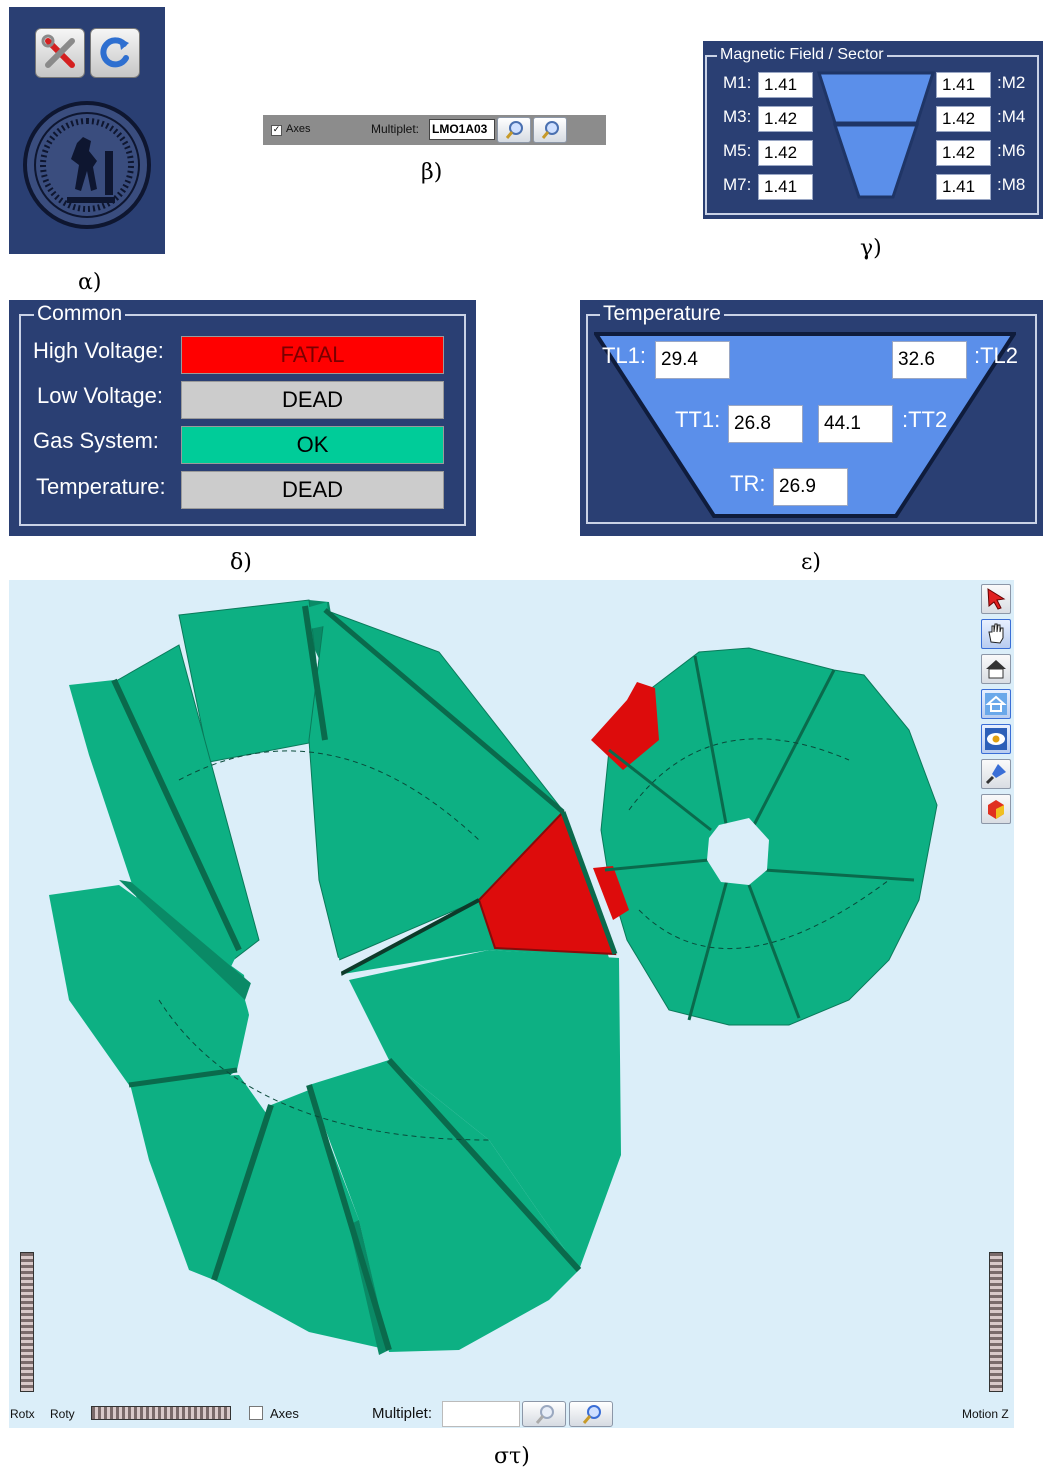 This screenshot has height=1472, width=1043. What do you see at coordinates (785, 119) in the screenshot?
I see `m3-value: 1.42` at bounding box center [785, 119].